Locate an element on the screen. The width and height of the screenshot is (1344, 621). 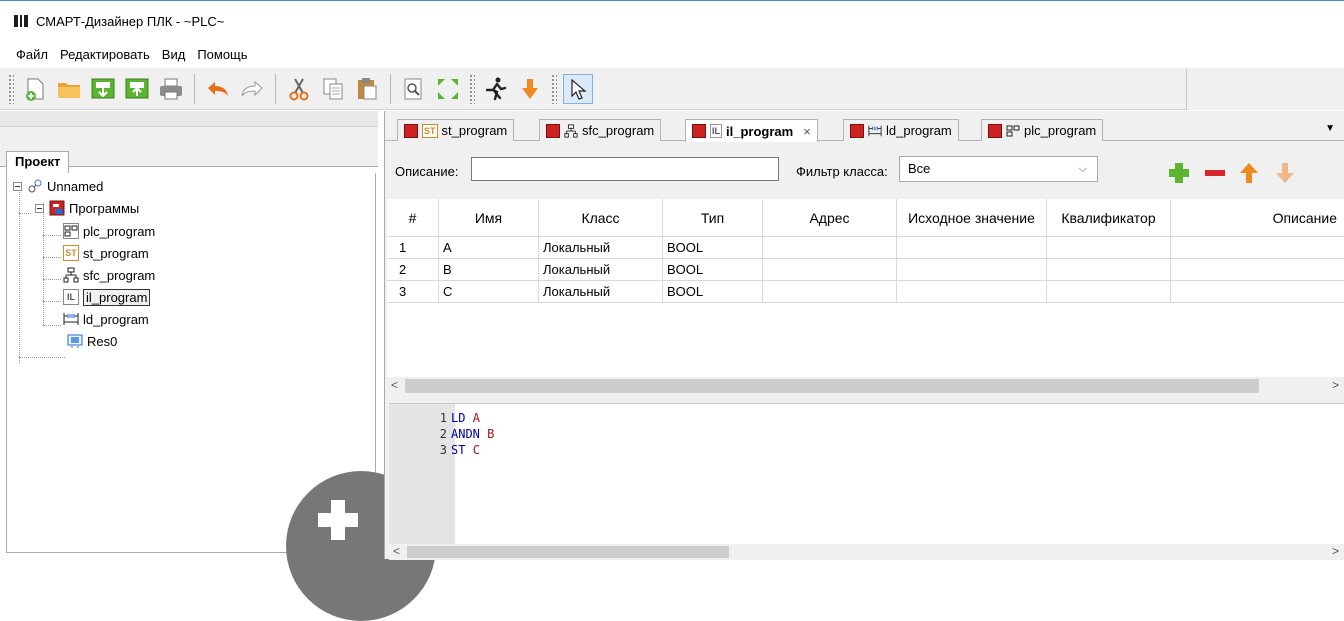
tree-item-program: ld_program is located at coordinates (106, 319).